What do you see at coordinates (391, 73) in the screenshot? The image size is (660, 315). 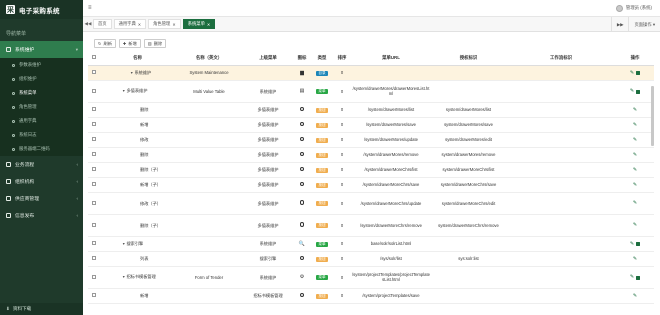 I see `cell-url` at bounding box center [391, 73].